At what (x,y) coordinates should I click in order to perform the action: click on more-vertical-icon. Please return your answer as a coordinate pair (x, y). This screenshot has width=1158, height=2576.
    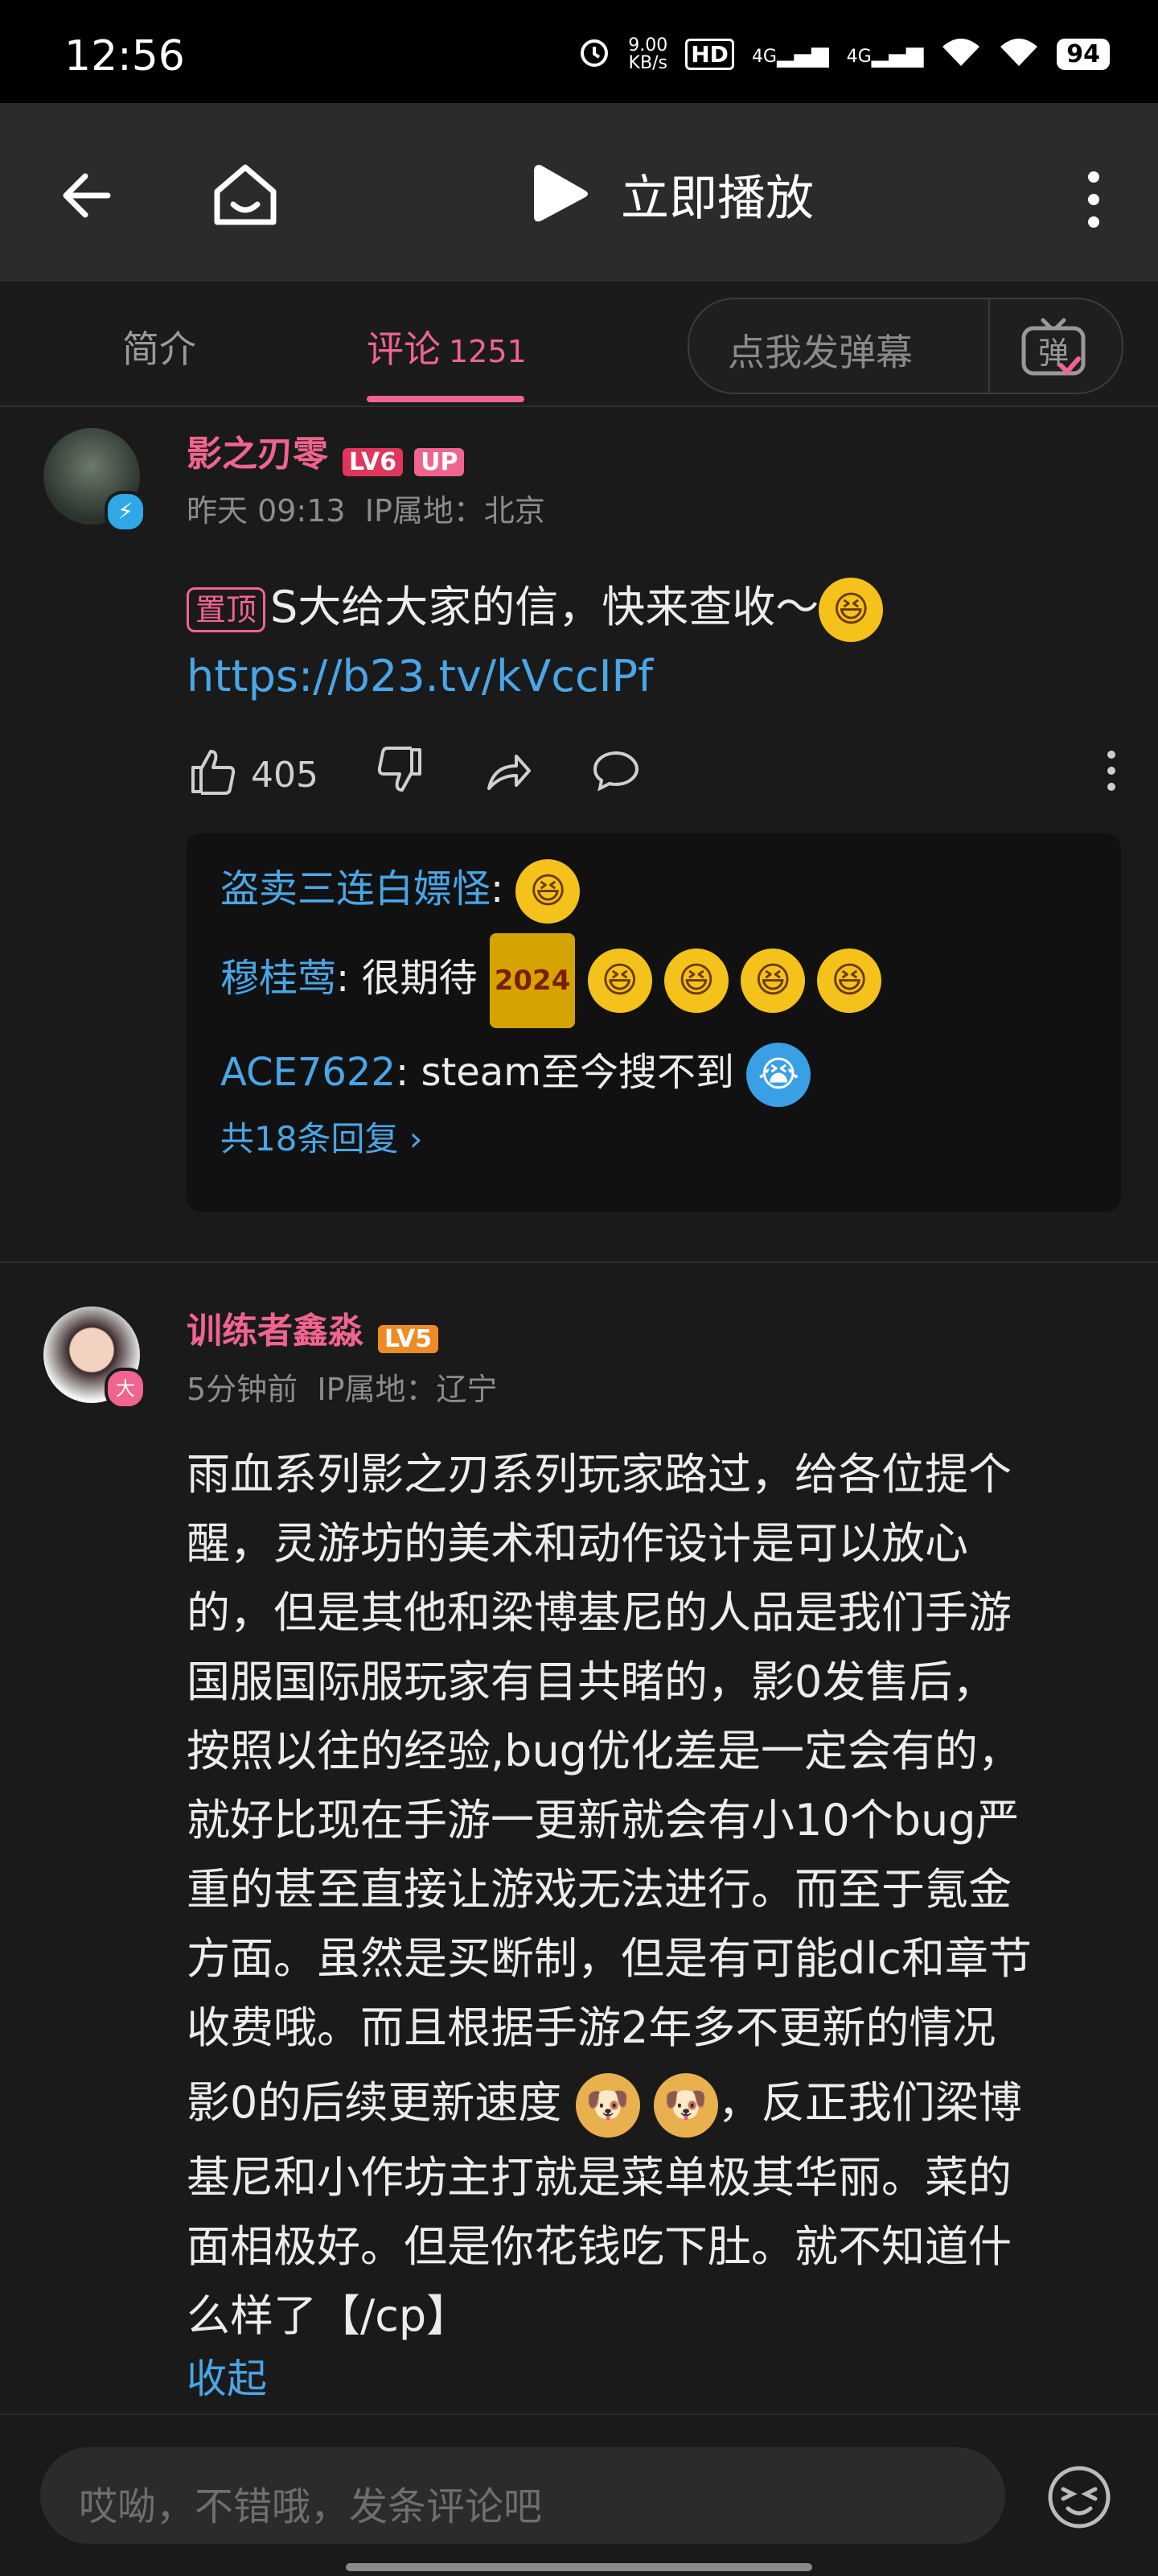
    Looking at the image, I should click on (1094, 199).